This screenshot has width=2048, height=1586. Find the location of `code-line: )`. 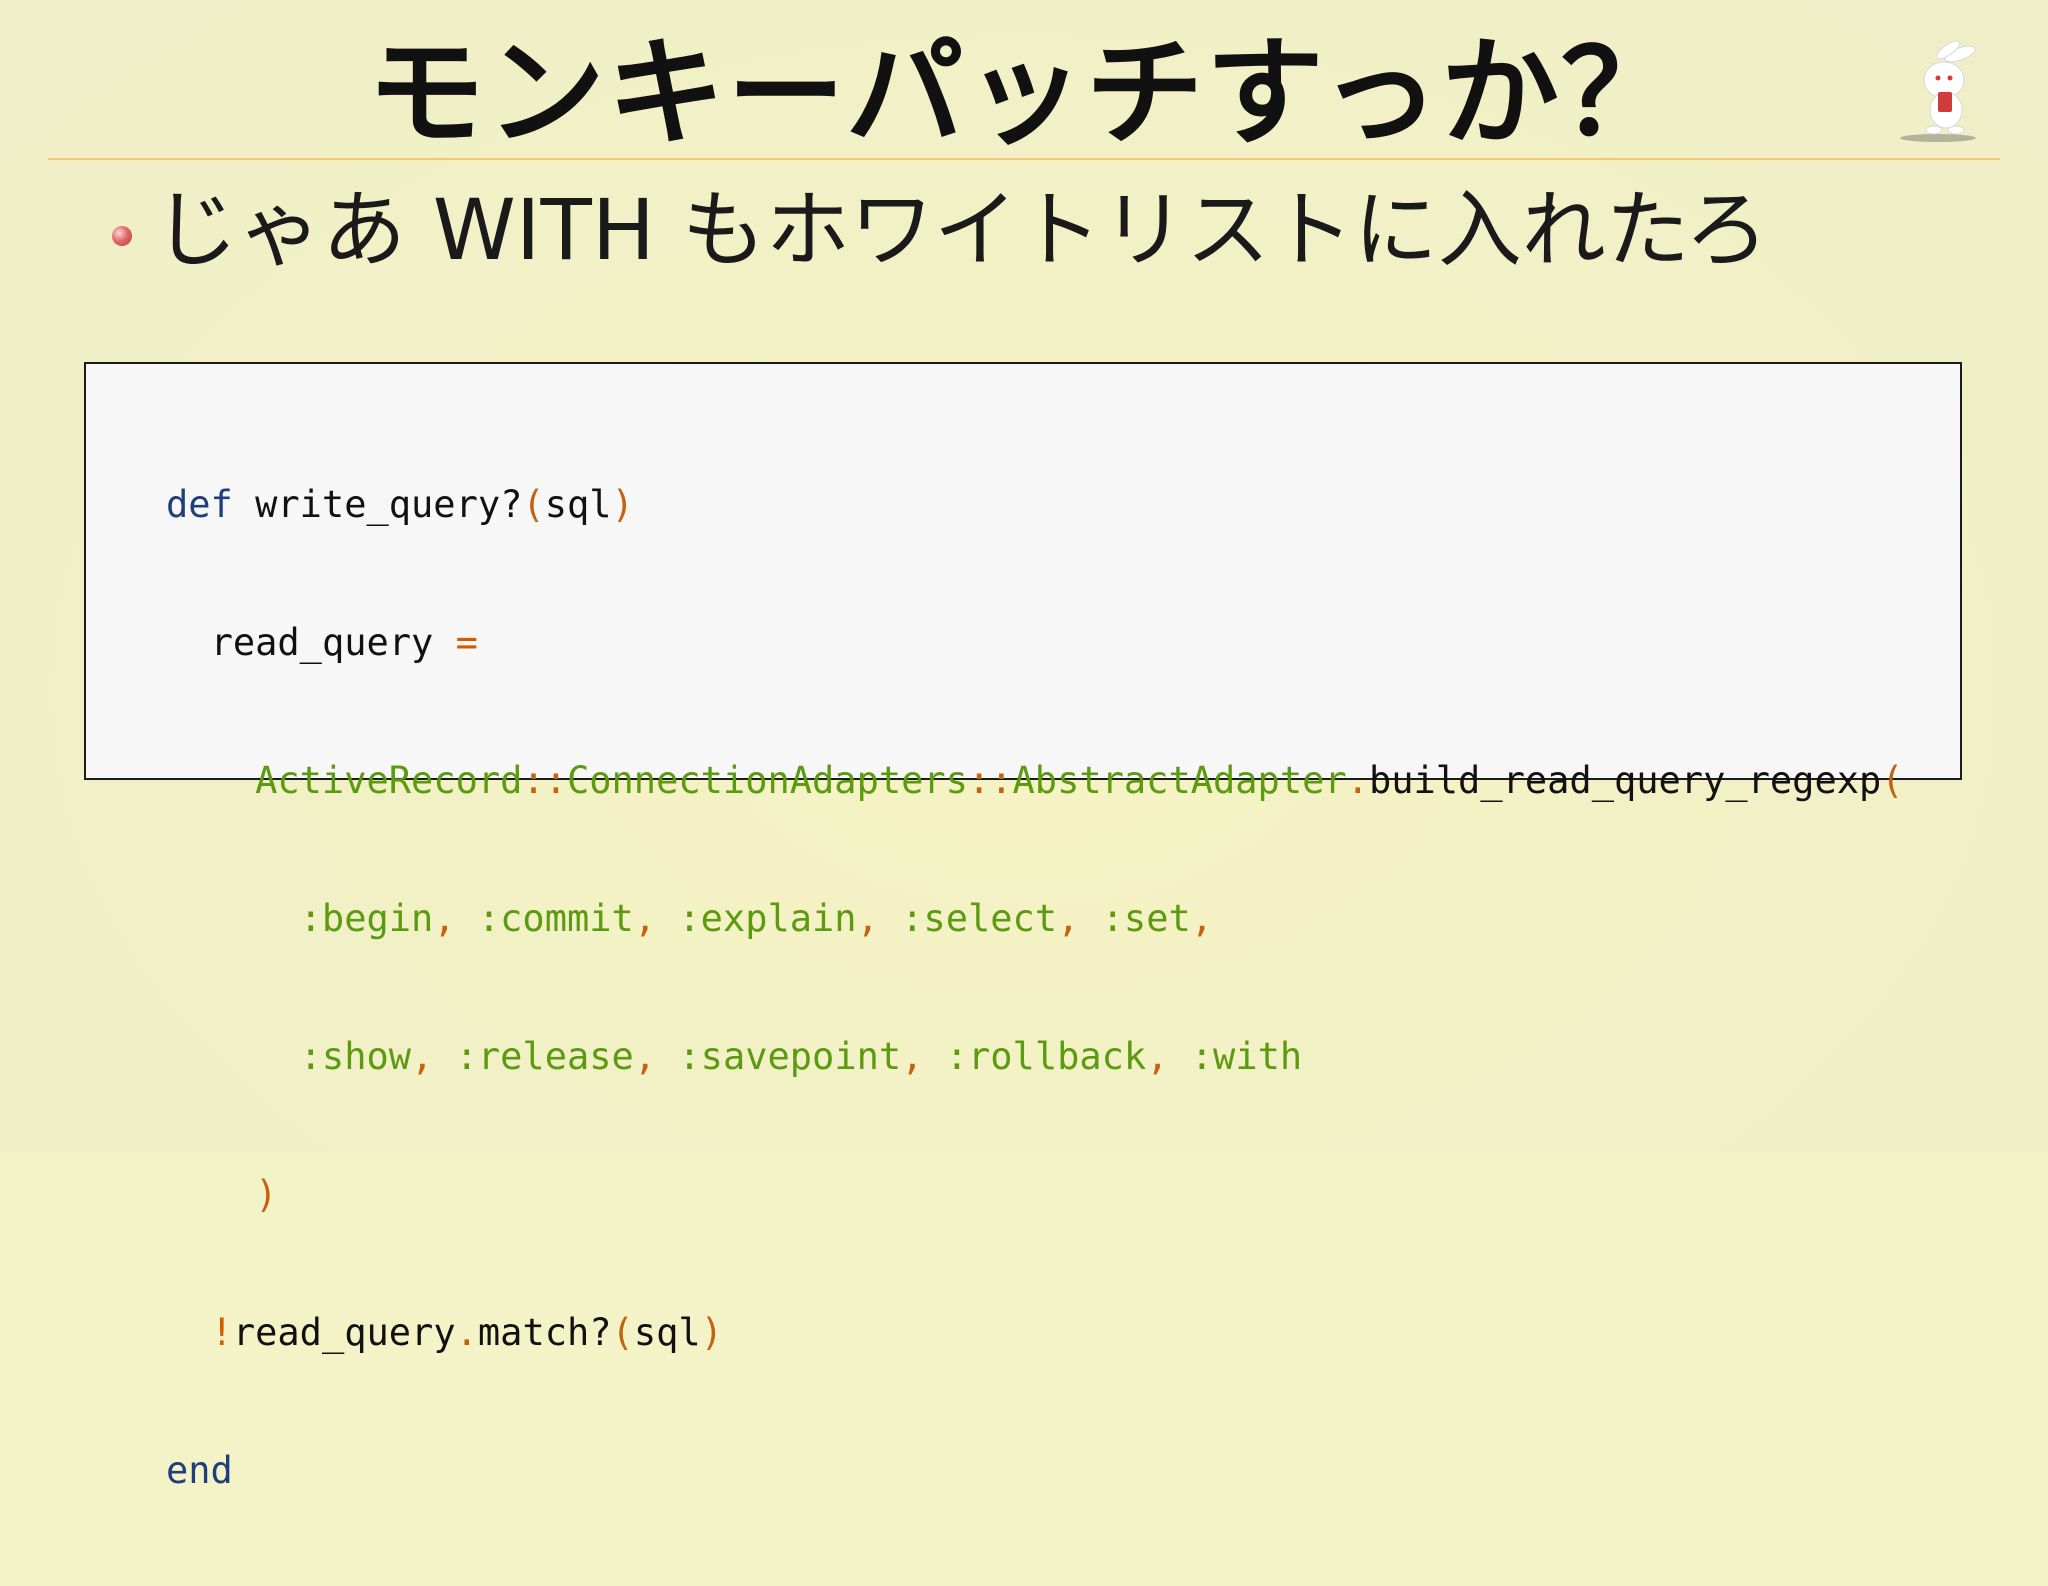

code-line: ) is located at coordinates (1035, 1195).